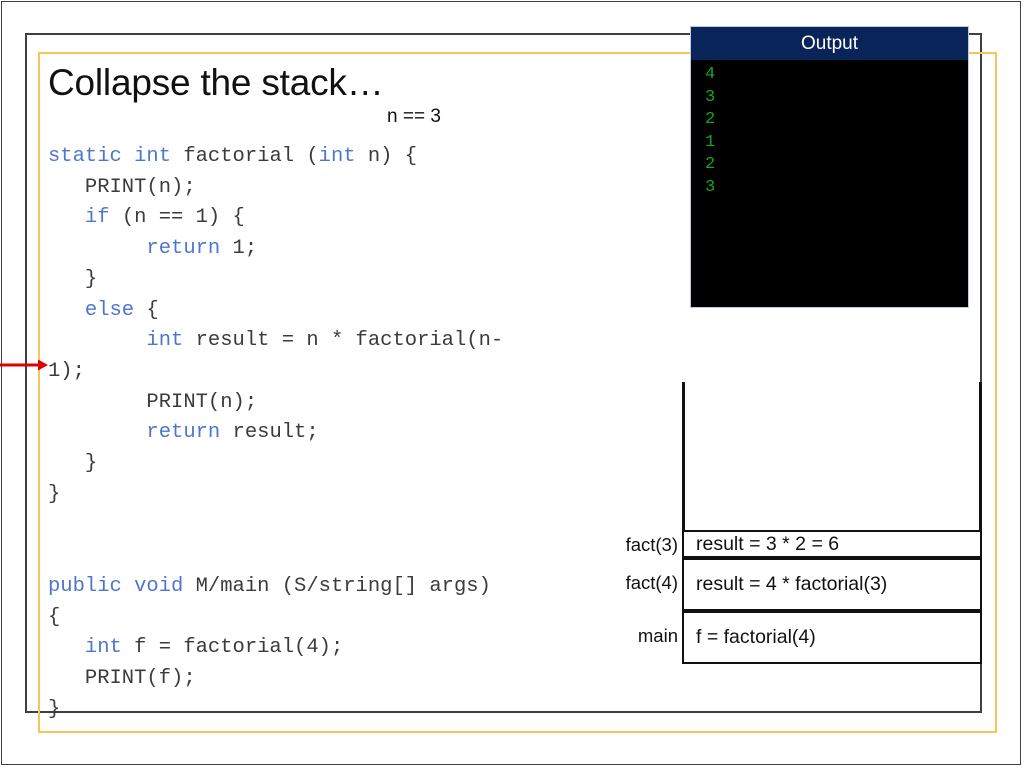  Describe the element at coordinates (109, 310) in the screenshot. I see `code-keyword: else` at that location.